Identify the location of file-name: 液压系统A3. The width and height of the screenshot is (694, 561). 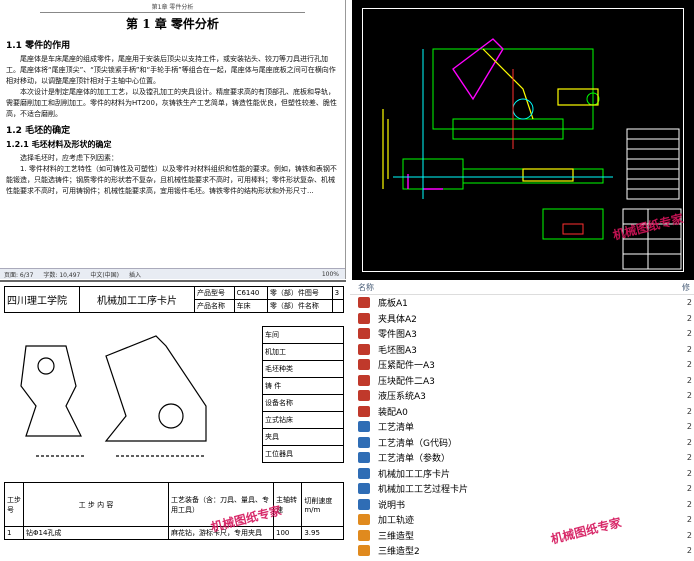
(402, 397).